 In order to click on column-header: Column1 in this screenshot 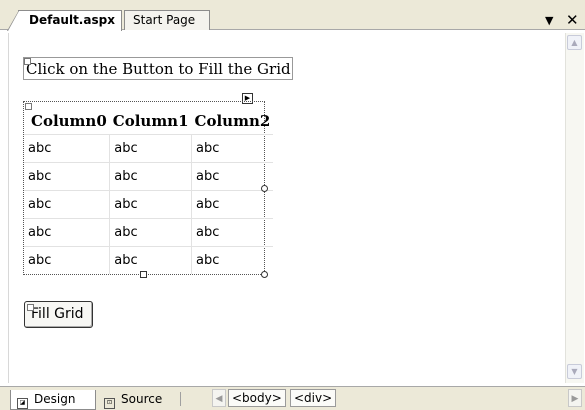, I will do `click(150, 120)`.